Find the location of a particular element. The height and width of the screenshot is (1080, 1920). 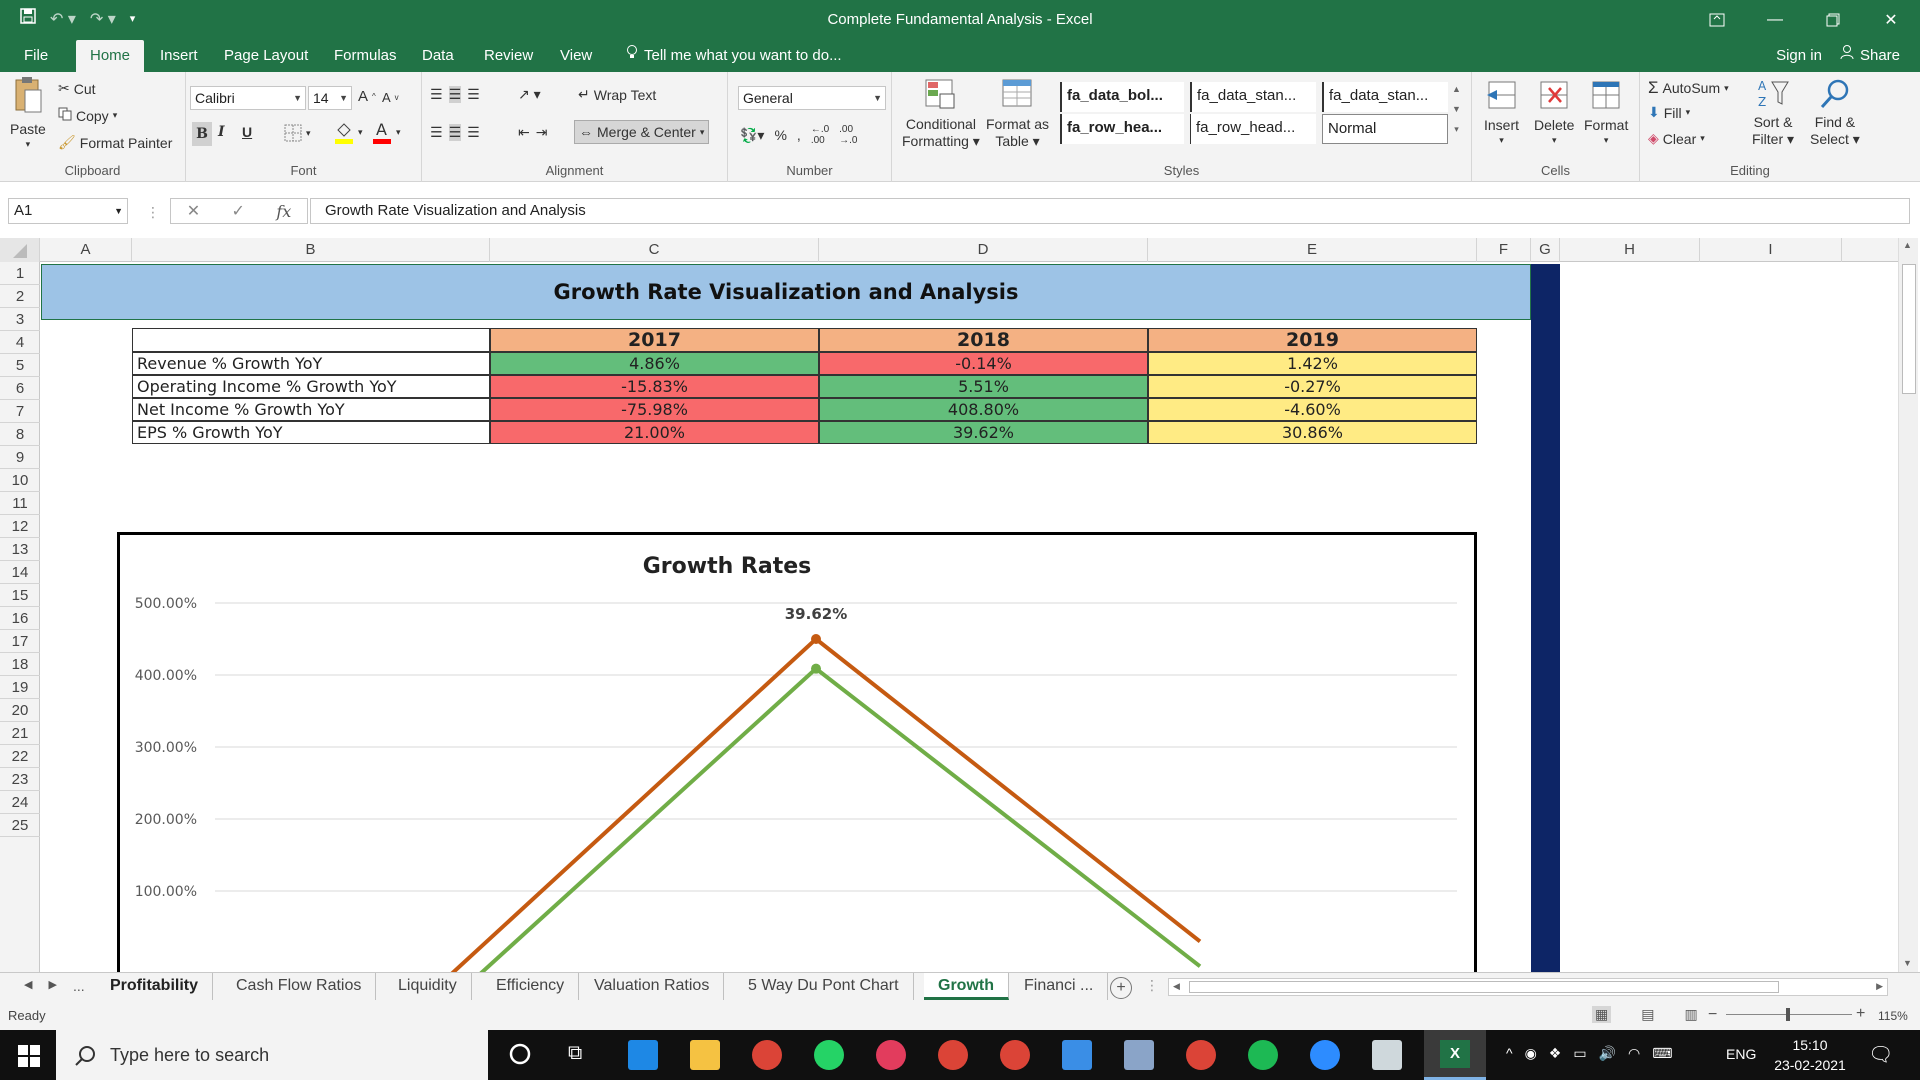

underline-button: U is located at coordinates (247, 132).